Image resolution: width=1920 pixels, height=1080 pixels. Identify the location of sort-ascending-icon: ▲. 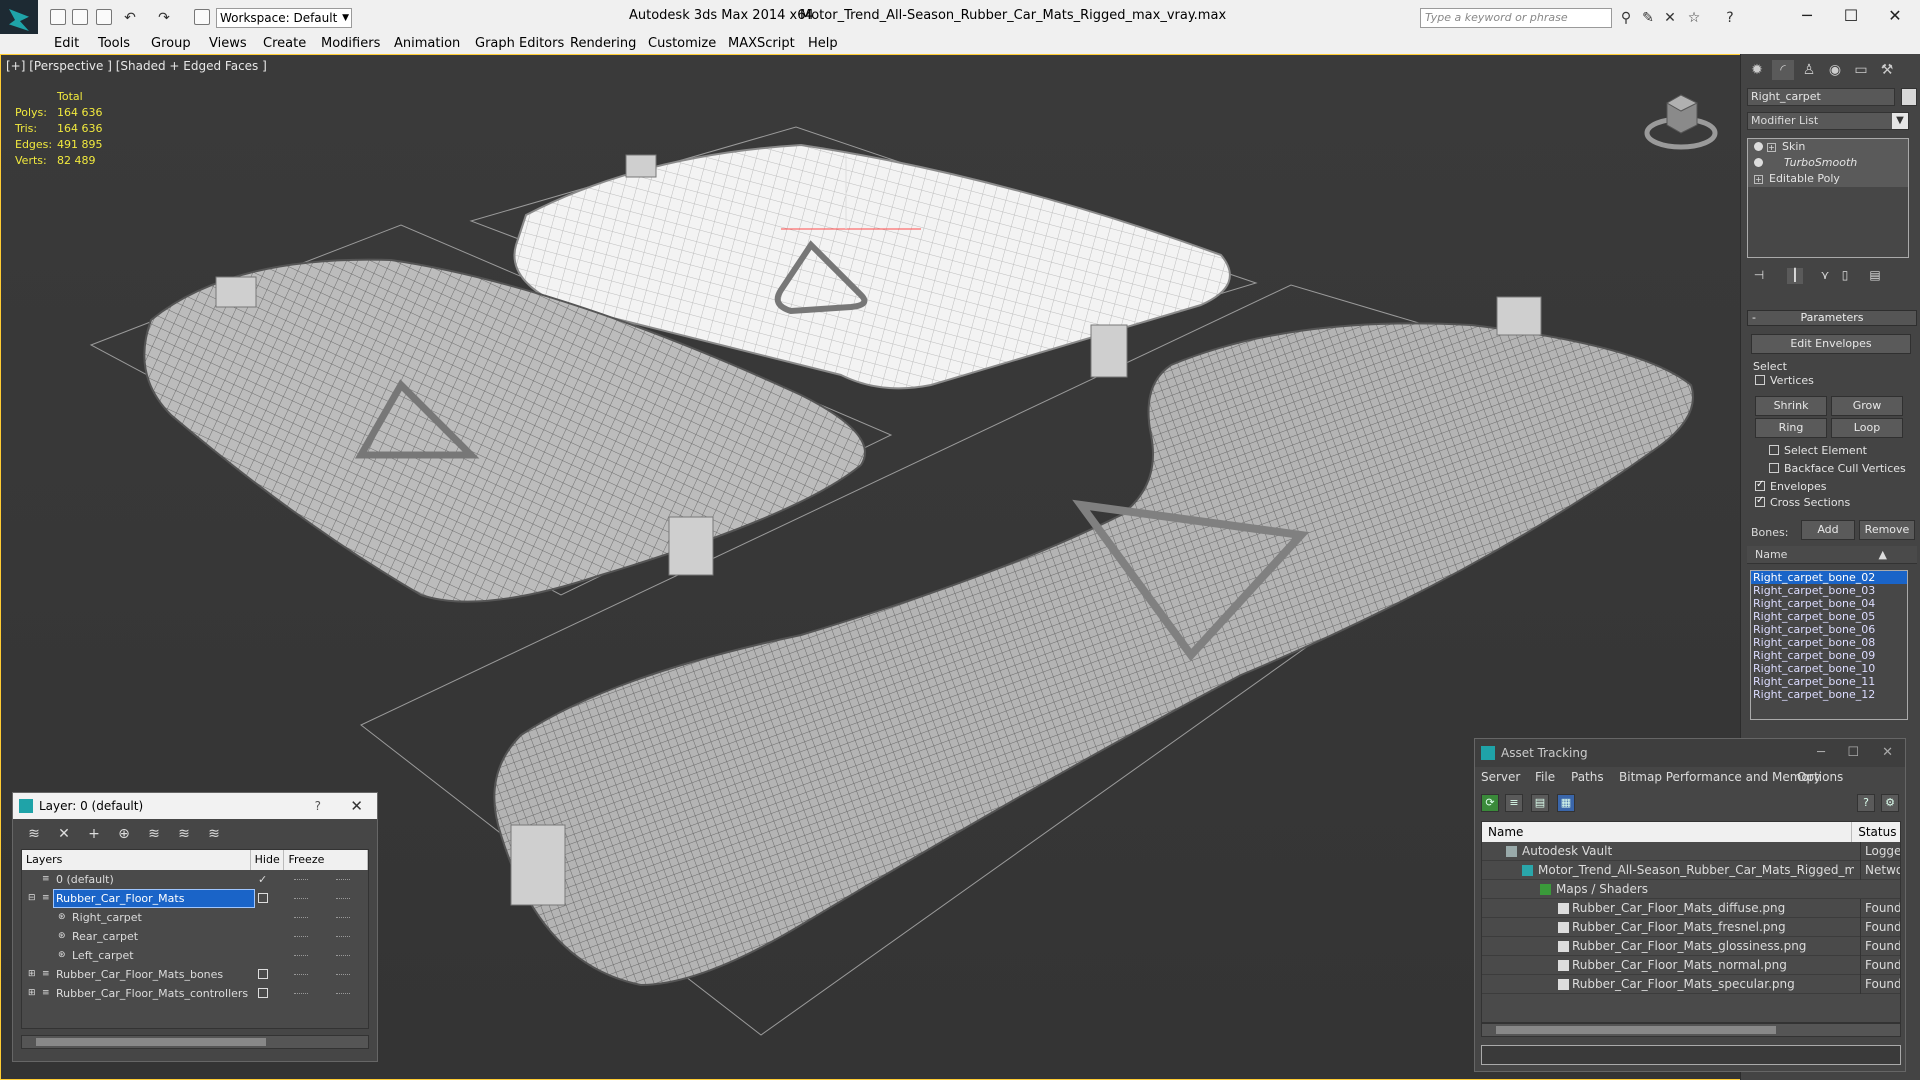
(1883, 555).